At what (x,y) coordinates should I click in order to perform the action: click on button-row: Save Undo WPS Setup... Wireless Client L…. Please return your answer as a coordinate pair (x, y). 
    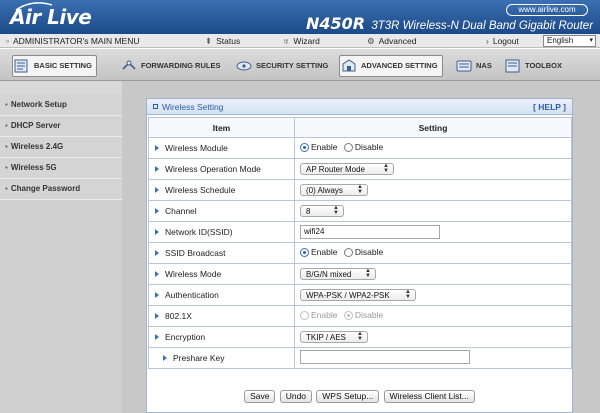
    Looking at the image, I should click on (359, 396).